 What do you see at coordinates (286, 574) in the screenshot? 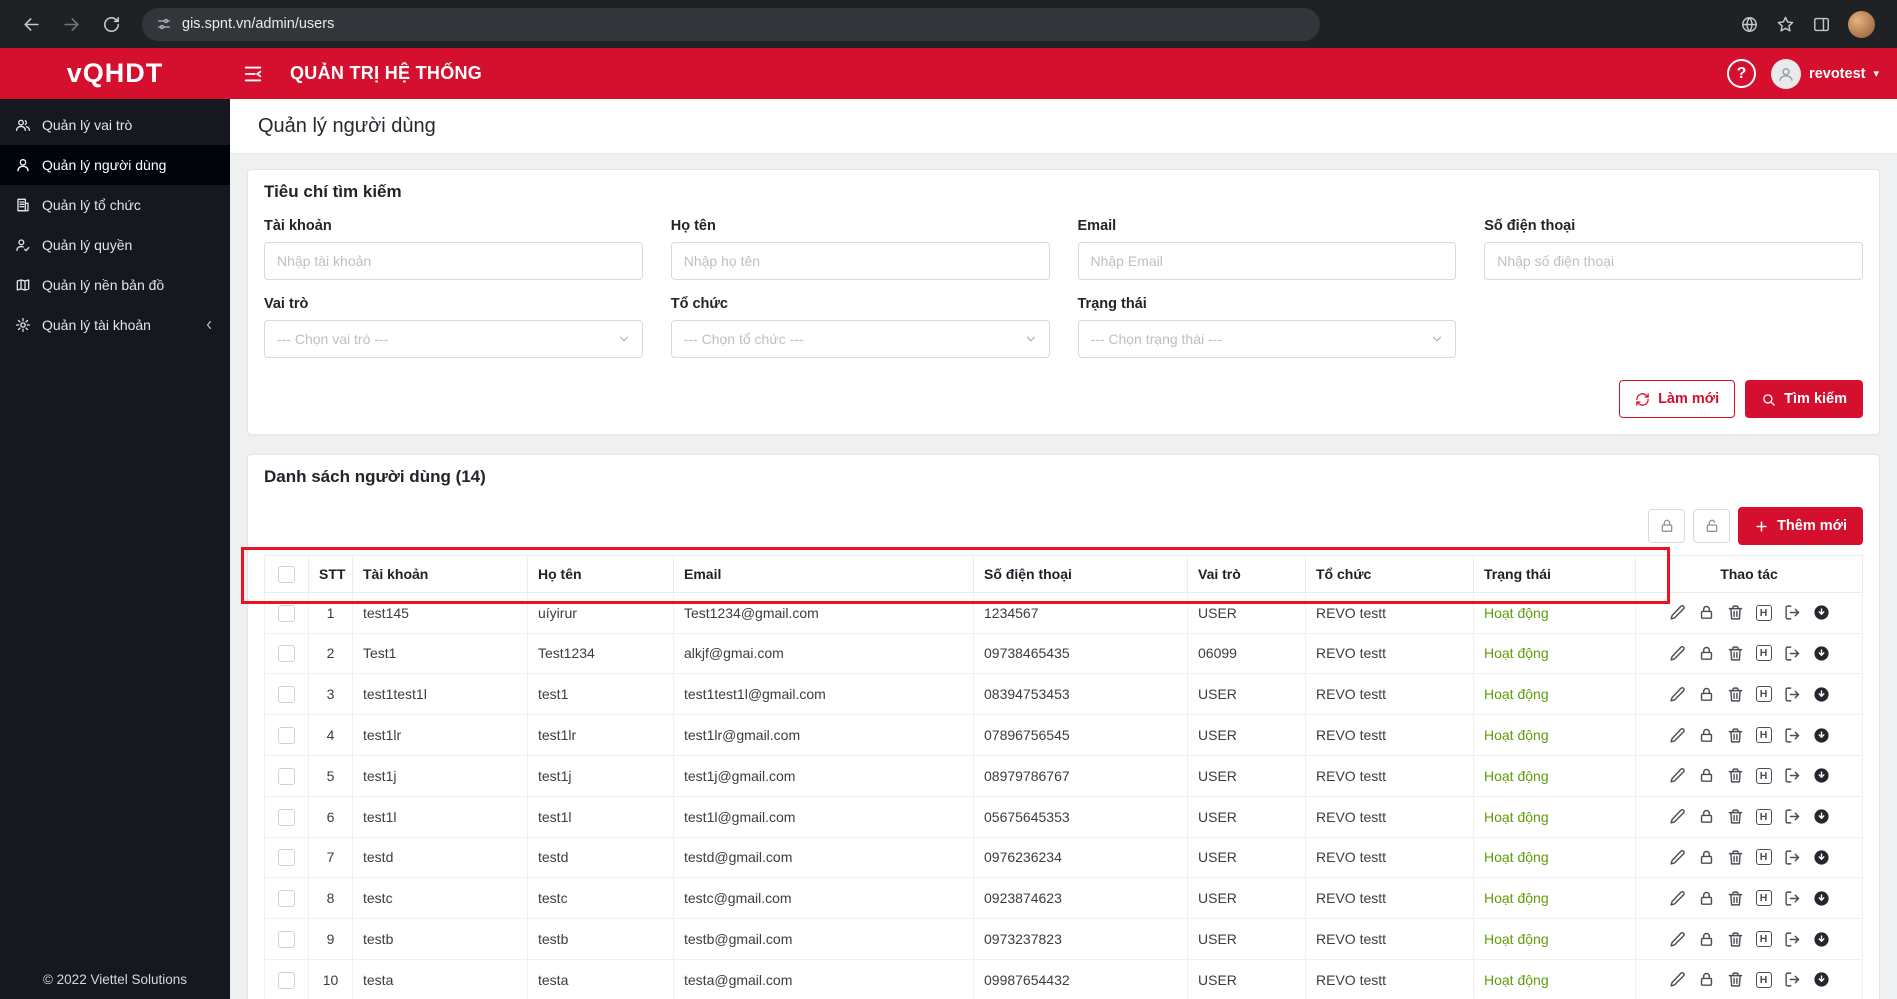
I see `select-all-checkbox` at bounding box center [286, 574].